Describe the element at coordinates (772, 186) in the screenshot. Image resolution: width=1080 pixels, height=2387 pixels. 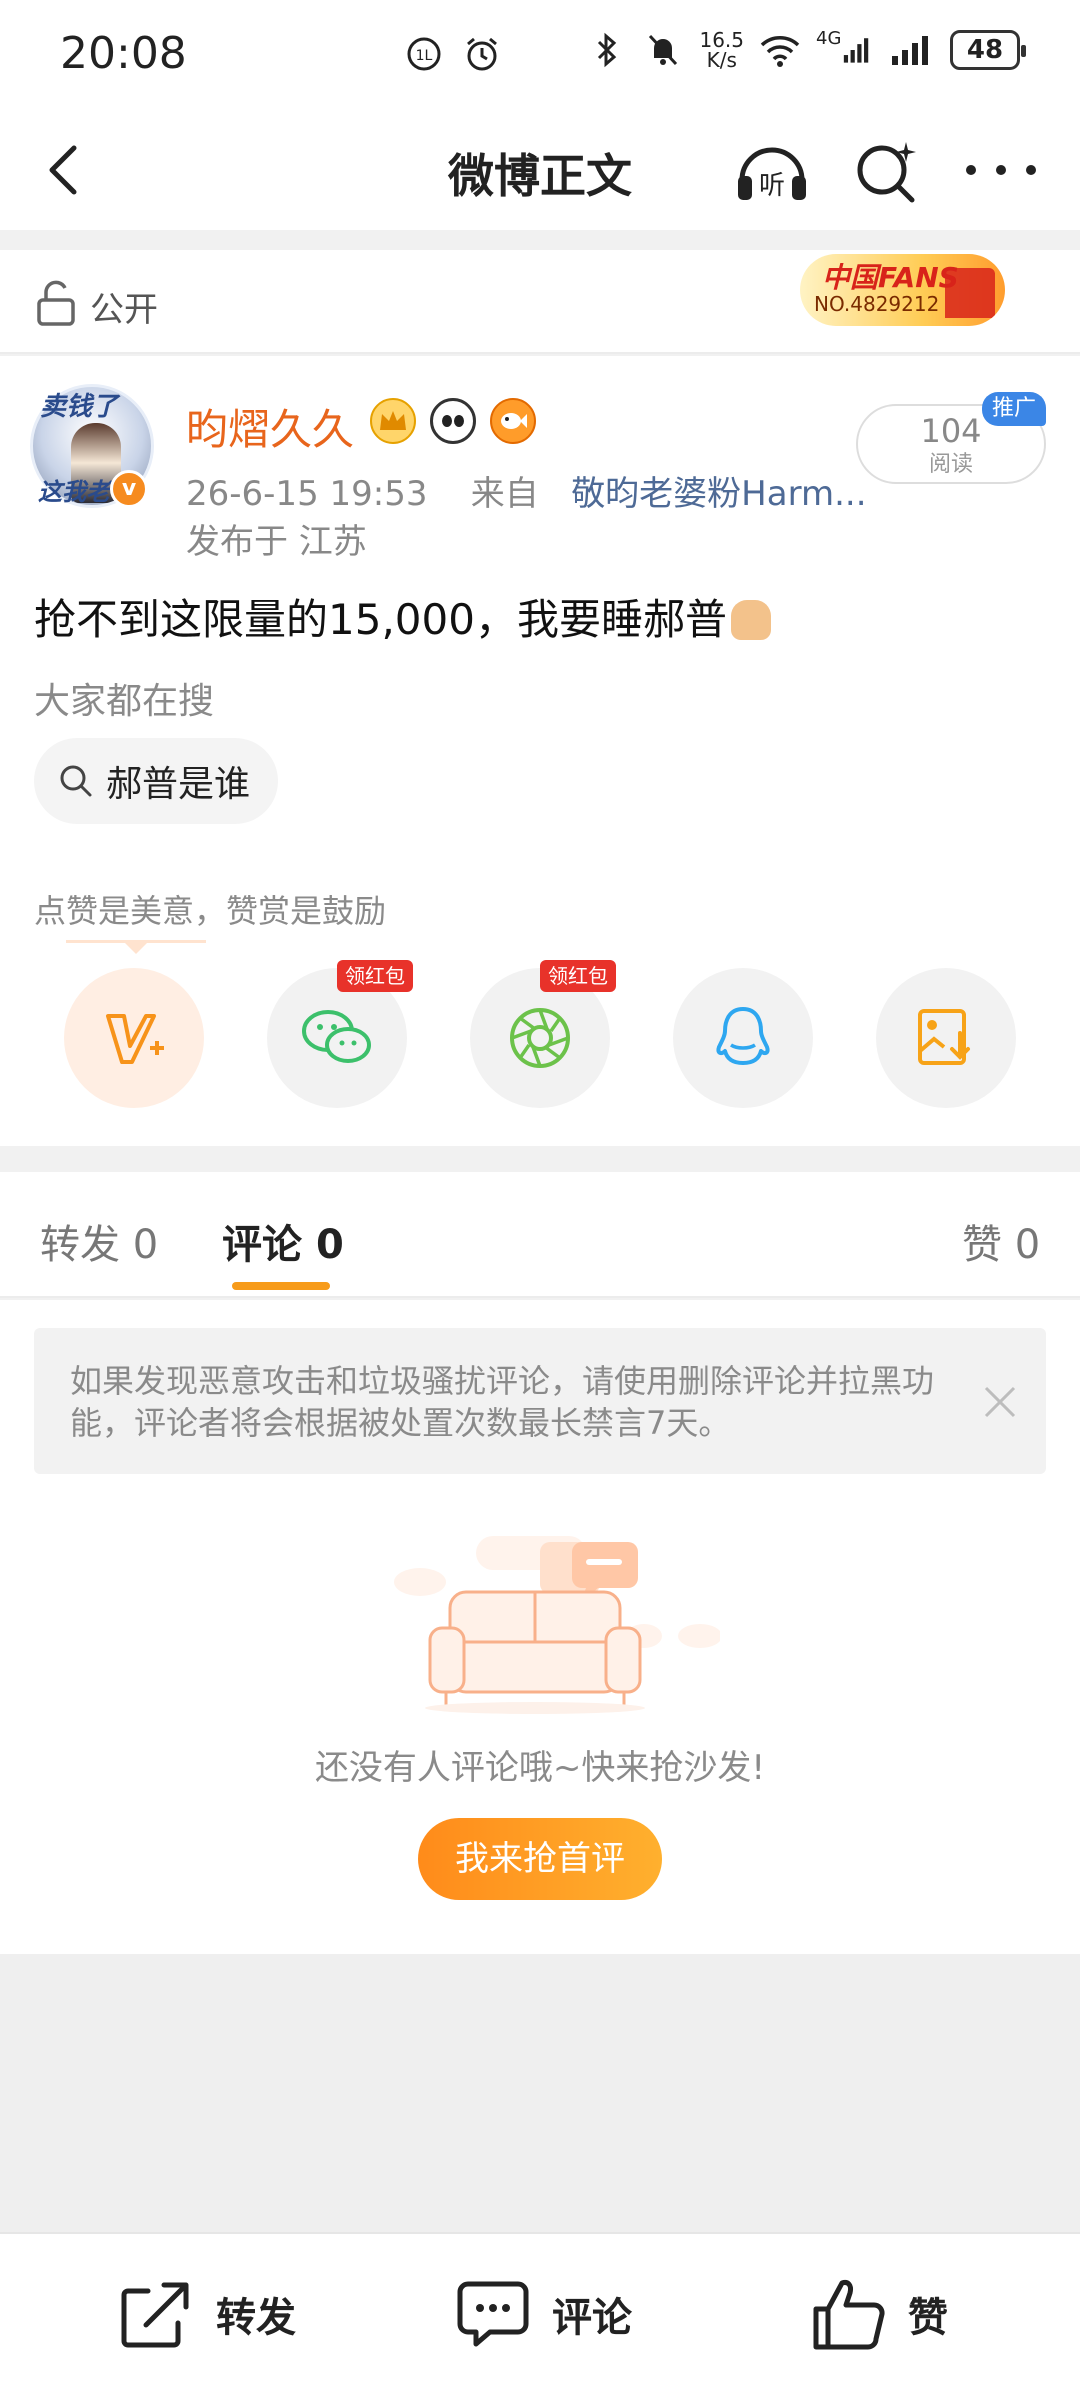
I see `svg-text: 听` at that location.